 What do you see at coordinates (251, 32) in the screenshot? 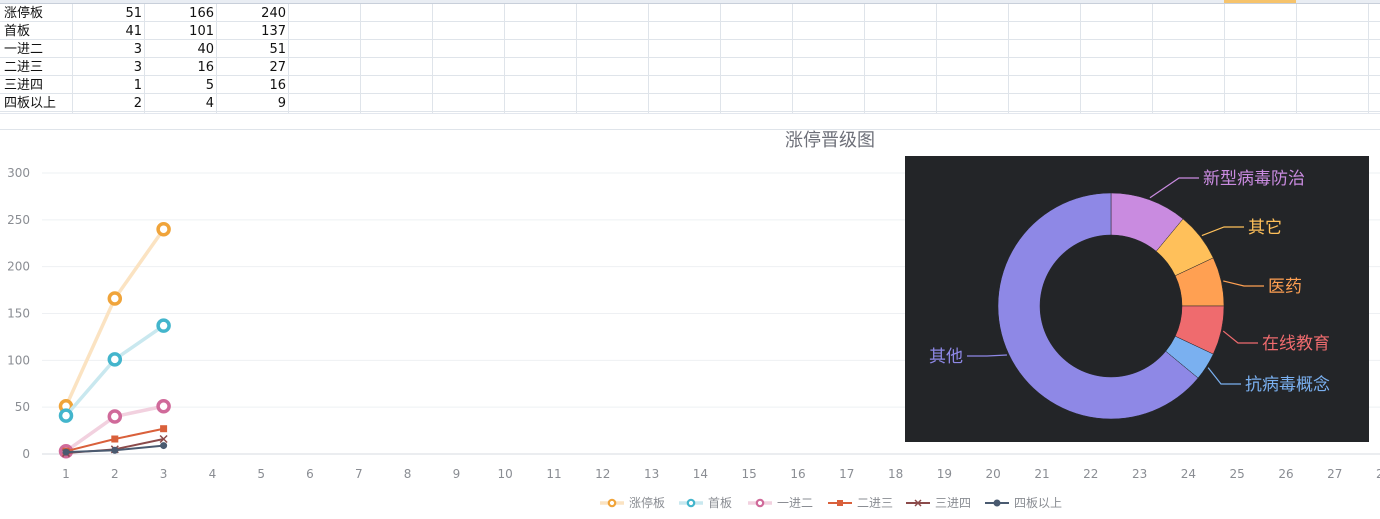
I see `value-cell: 137` at bounding box center [251, 32].